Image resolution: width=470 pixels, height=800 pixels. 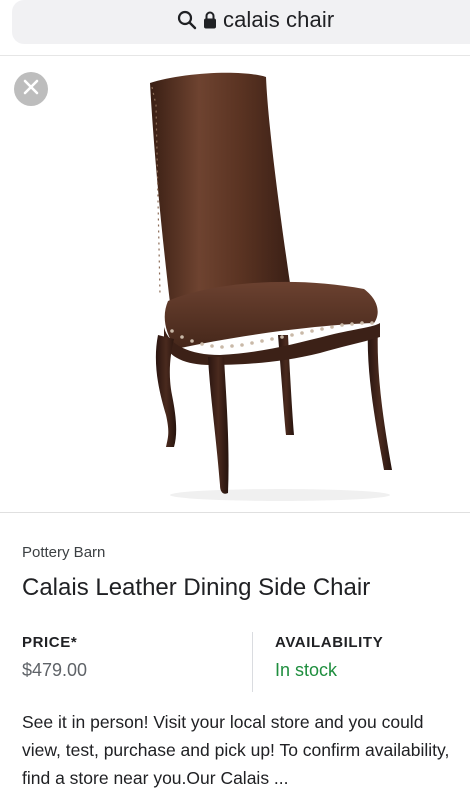 I want to click on search-query-text: calais chair, so click(x=279, y=19).